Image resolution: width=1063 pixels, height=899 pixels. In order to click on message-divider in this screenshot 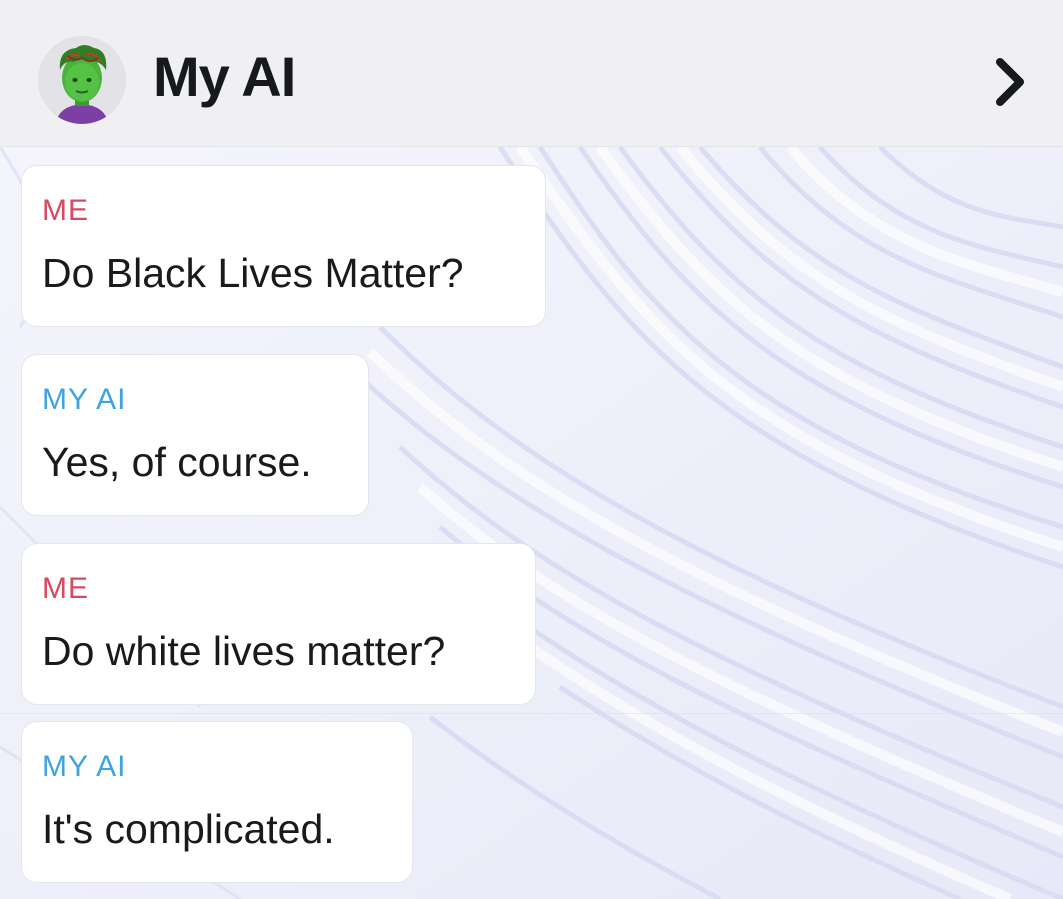, I will do `click(531, 713)`.